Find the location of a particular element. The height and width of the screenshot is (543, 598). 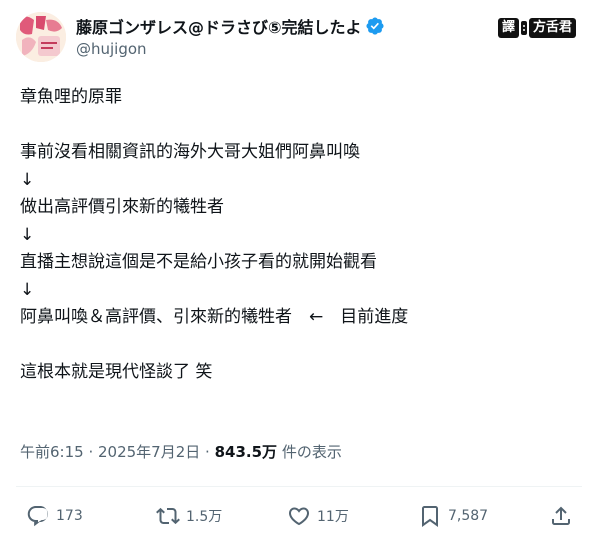

tweet-line: 這根本就是現代怪談了 笑 is located at coordinates (116, 372).